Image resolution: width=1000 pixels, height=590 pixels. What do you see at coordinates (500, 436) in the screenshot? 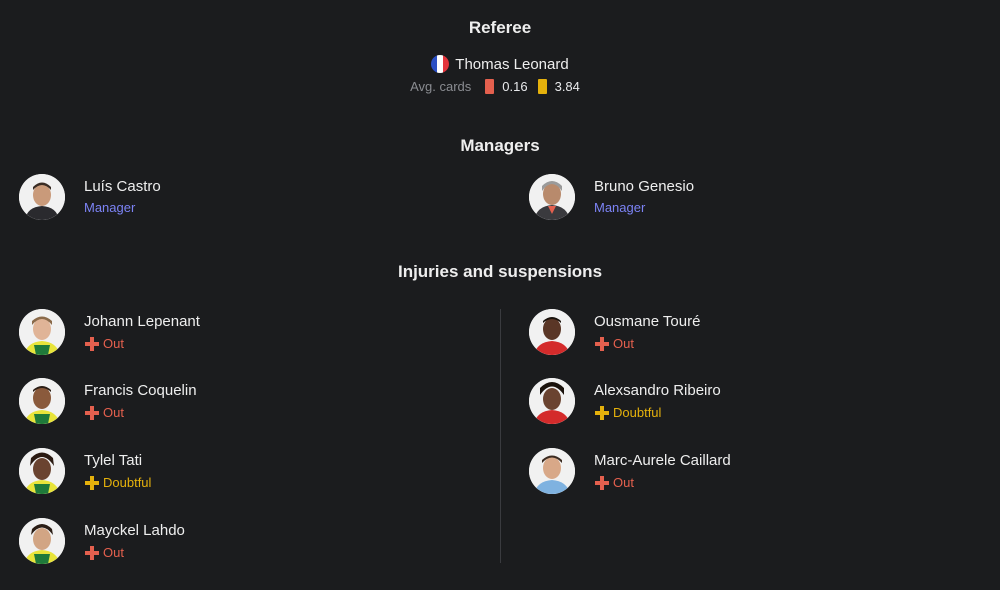
I see `column-divider` at bounding box center [500, 436].